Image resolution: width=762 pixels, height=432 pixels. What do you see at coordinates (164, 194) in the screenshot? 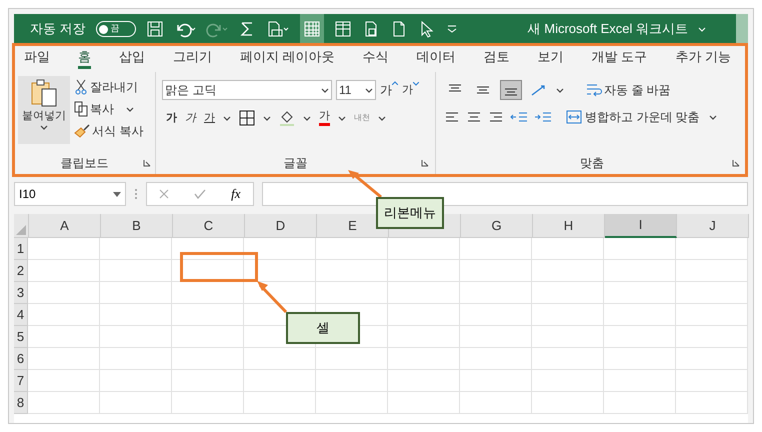
I see `cancel-icon` at bounding box center [164, 194].